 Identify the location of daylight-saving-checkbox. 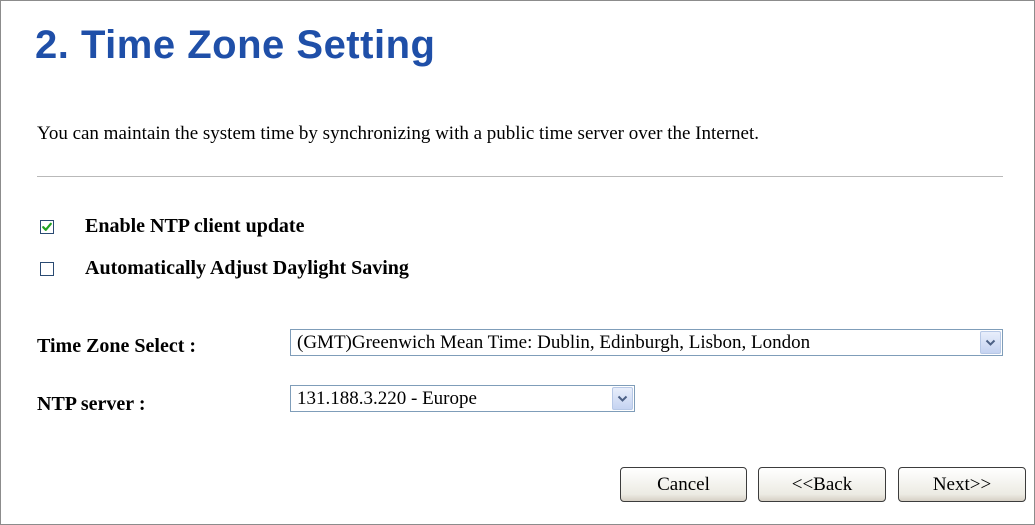
(47, 268).